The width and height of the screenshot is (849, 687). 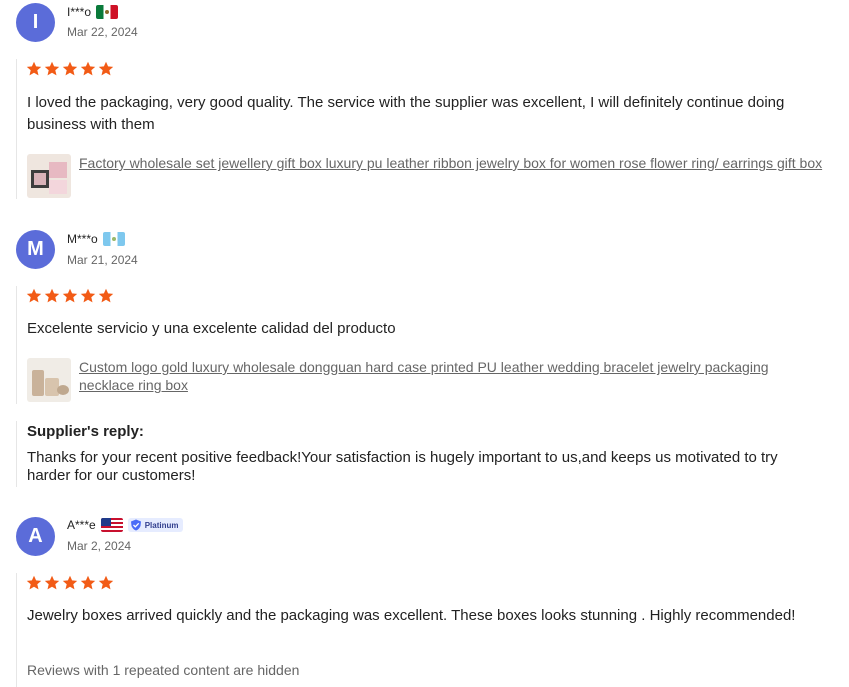 What do you see at coordinates (161, 525) in the screenshot?
I see `badge-label: Platinum` at bounding box center [161, 525].